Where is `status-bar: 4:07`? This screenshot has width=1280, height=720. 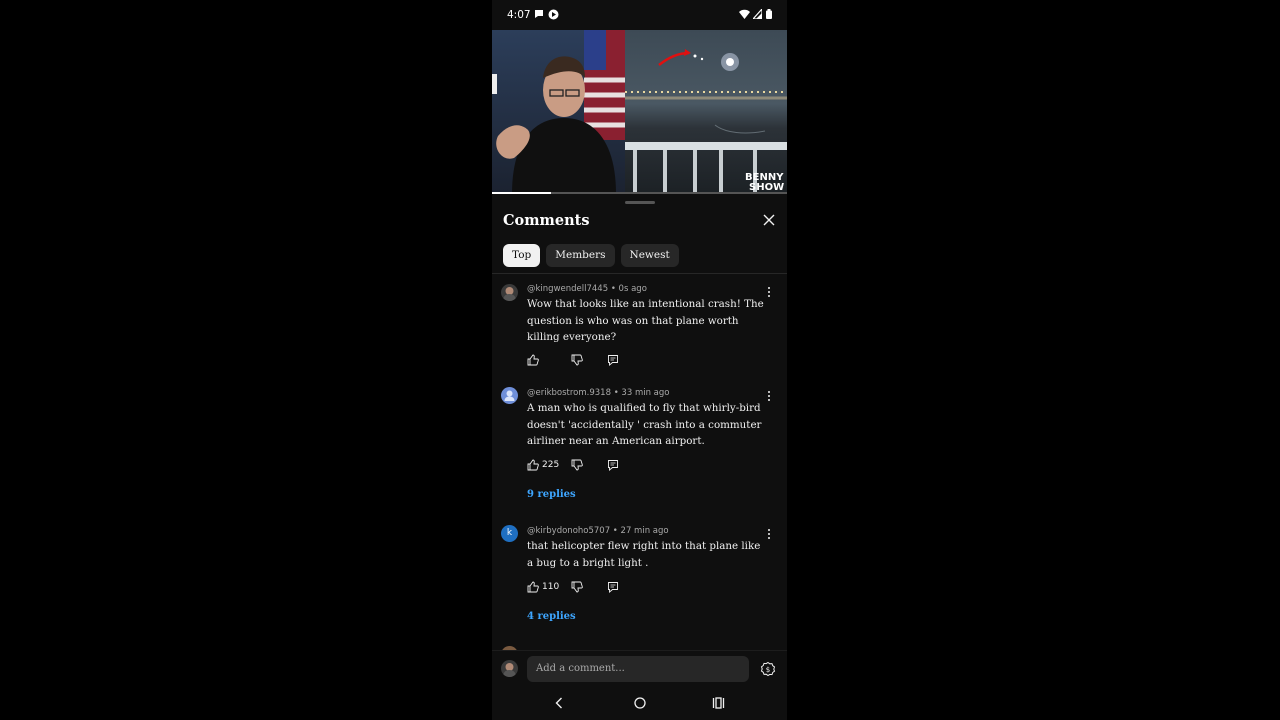 status-bar: 4:07 is located at coordinates (639, 15).